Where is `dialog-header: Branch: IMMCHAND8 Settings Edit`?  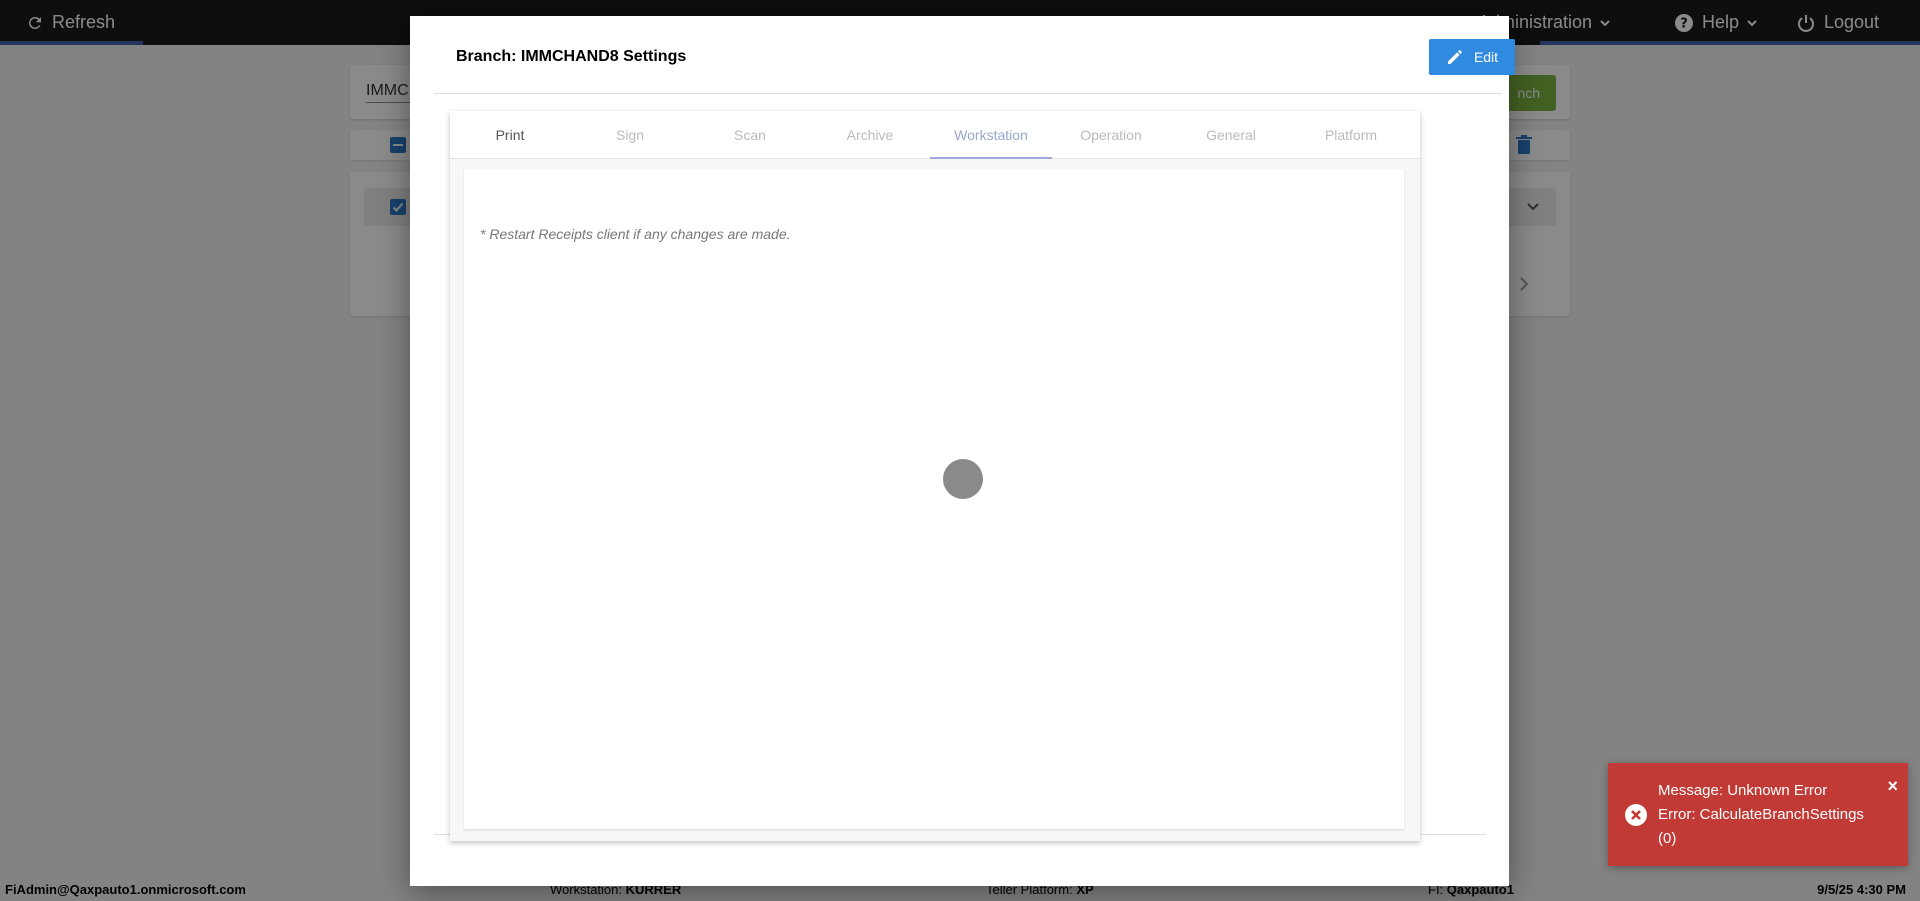 dialog-header: Branch: IMMCHAND8 Settings Edit is located at coordinates (974, 66).